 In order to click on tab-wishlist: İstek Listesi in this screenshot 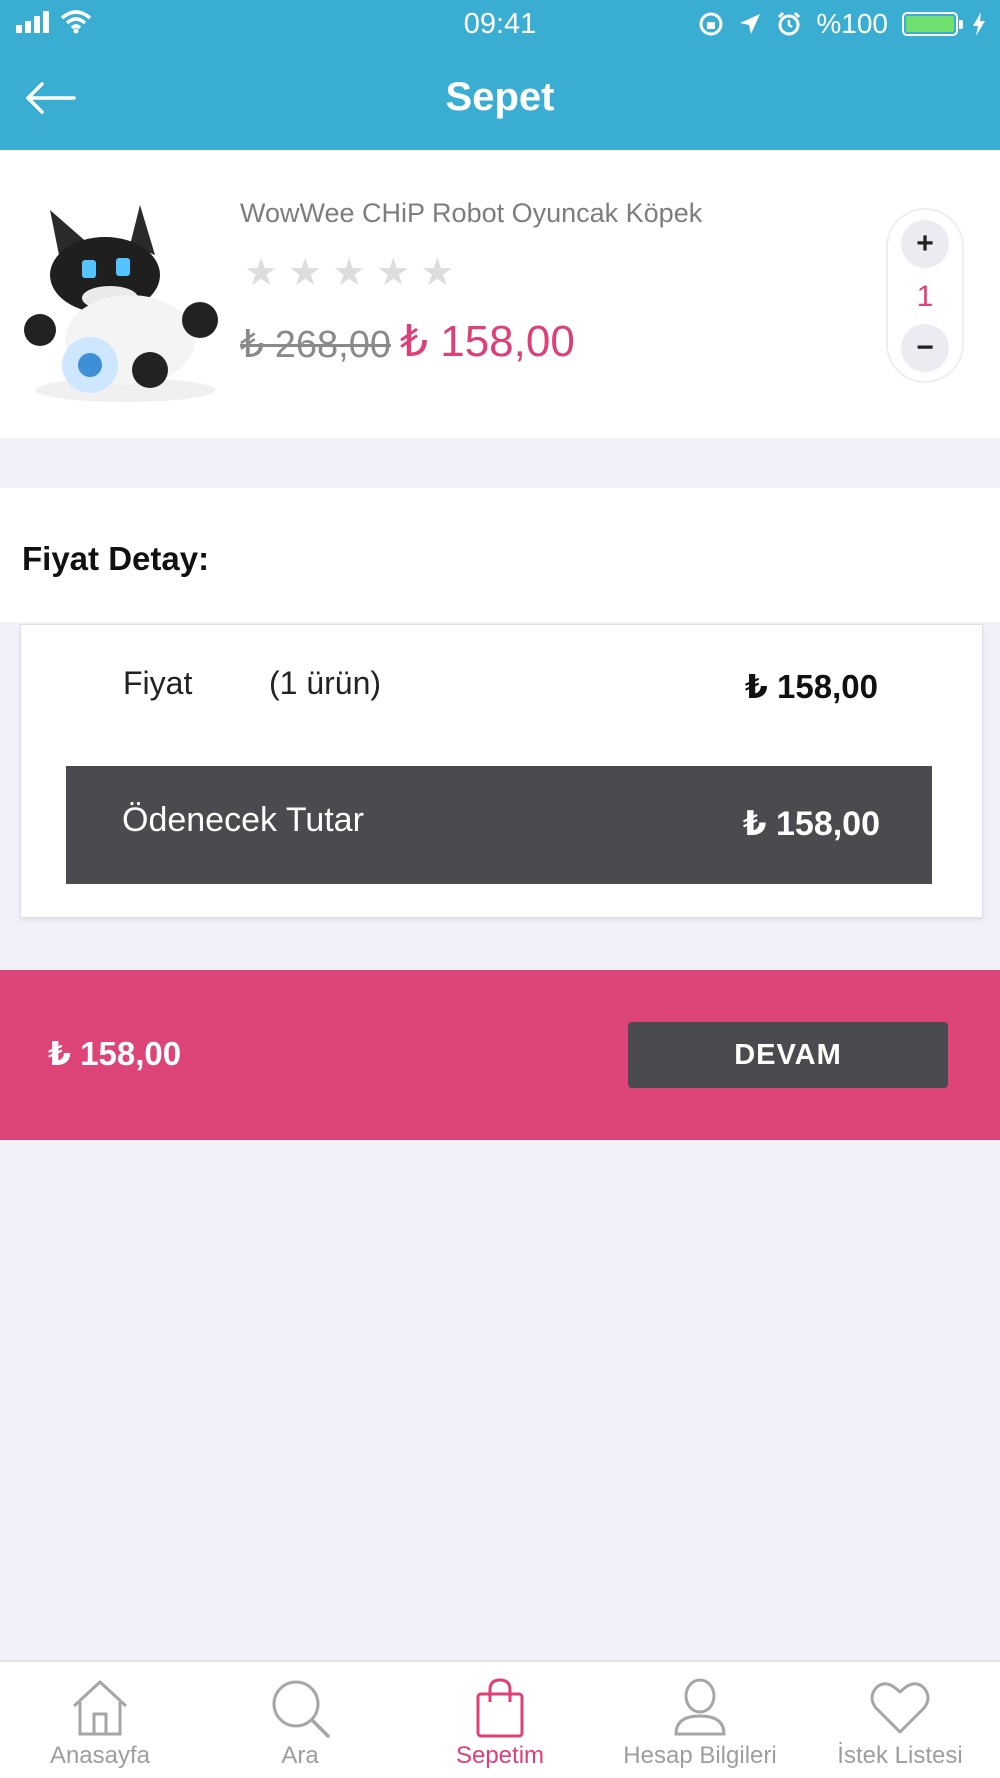, I will do `click(900, 1720)`.